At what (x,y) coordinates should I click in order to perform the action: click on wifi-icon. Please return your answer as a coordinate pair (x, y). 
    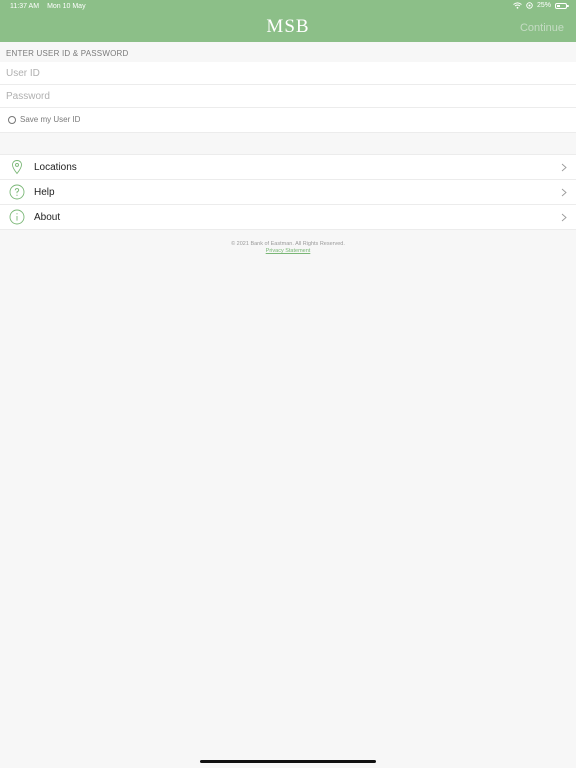
    Looking at the image, I should click on (517, 5).